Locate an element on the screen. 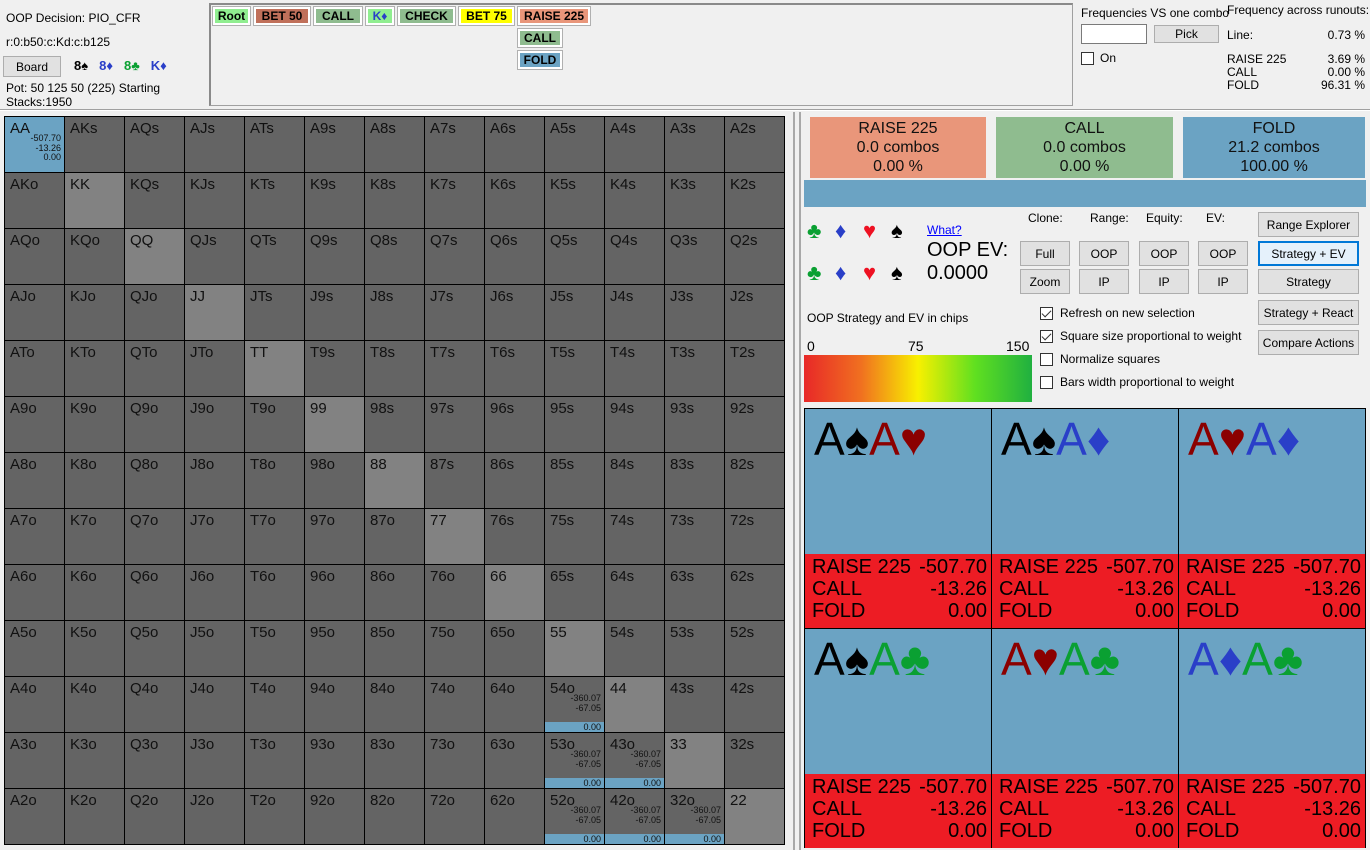 The image size is (1370, 850). hand-cell-J3o: J3o is located at coordinates (215, 761).